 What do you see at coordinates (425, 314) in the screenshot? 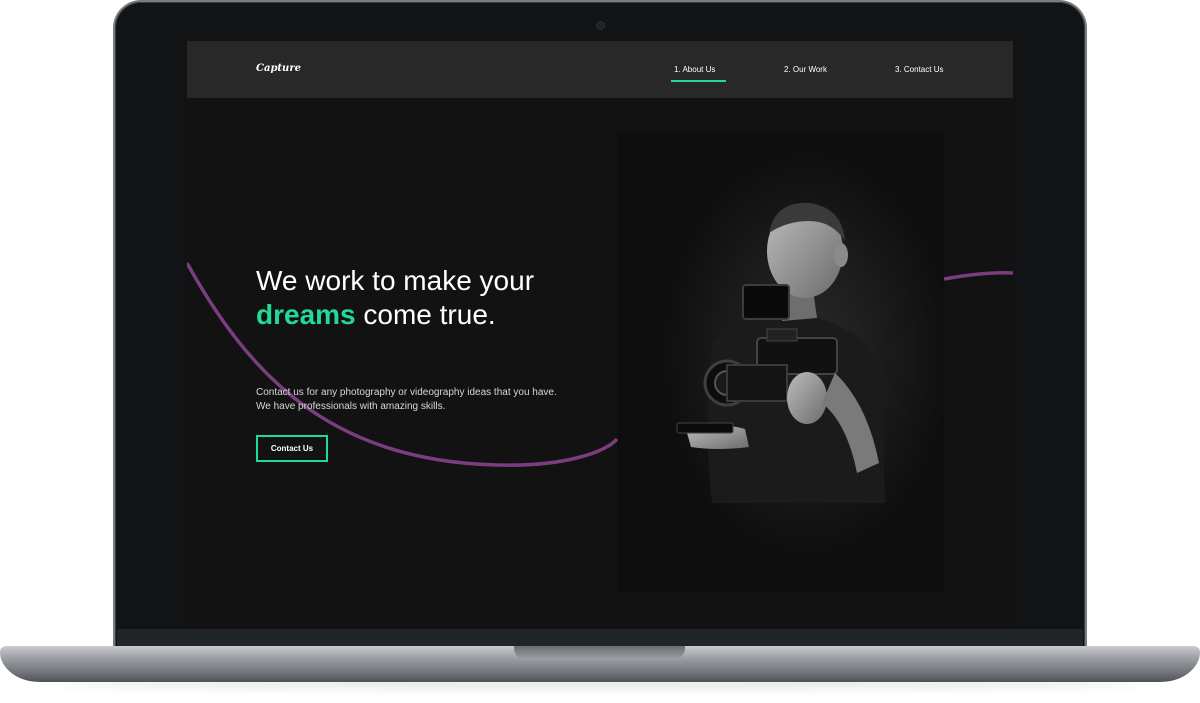
I see `headline-text-end: come true.` at bounding box center [425, 314].